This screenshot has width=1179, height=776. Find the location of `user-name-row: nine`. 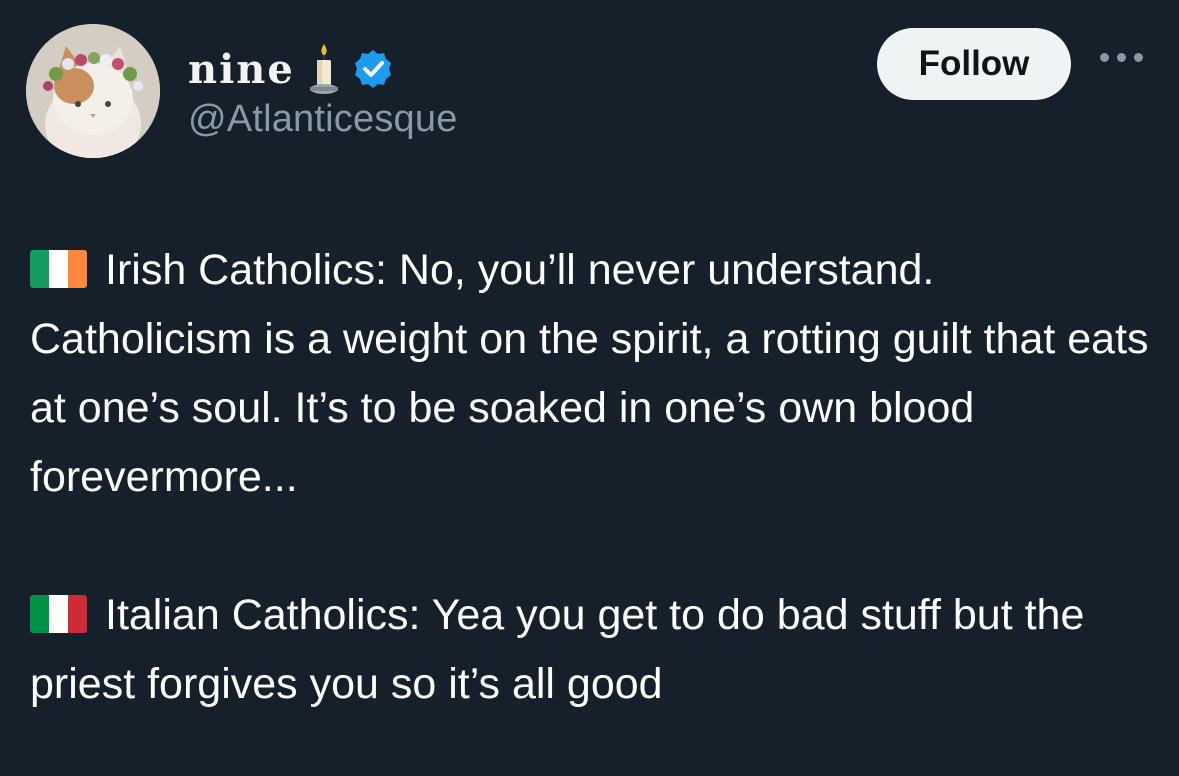

user-name-row: nine is located at coordinates (290, 69).